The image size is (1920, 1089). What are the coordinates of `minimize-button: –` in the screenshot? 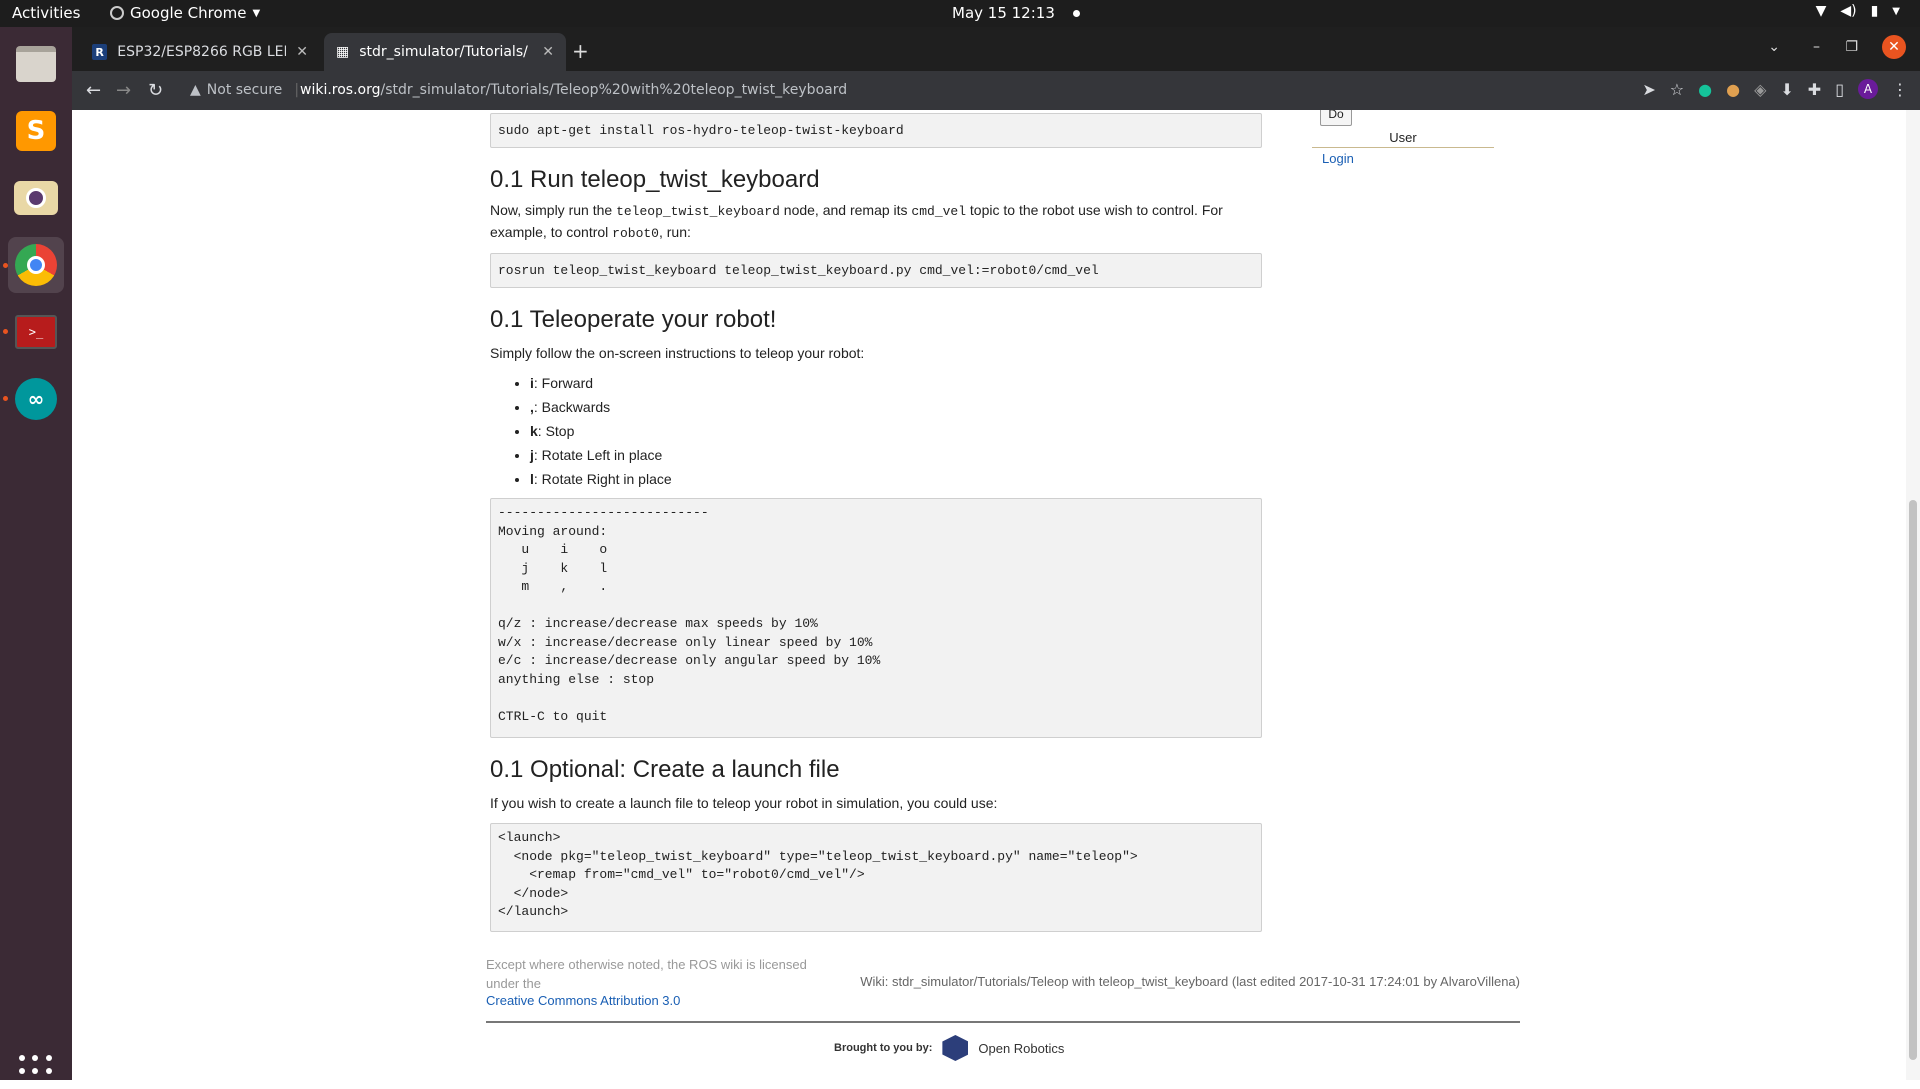 It's located at (1816, 47).